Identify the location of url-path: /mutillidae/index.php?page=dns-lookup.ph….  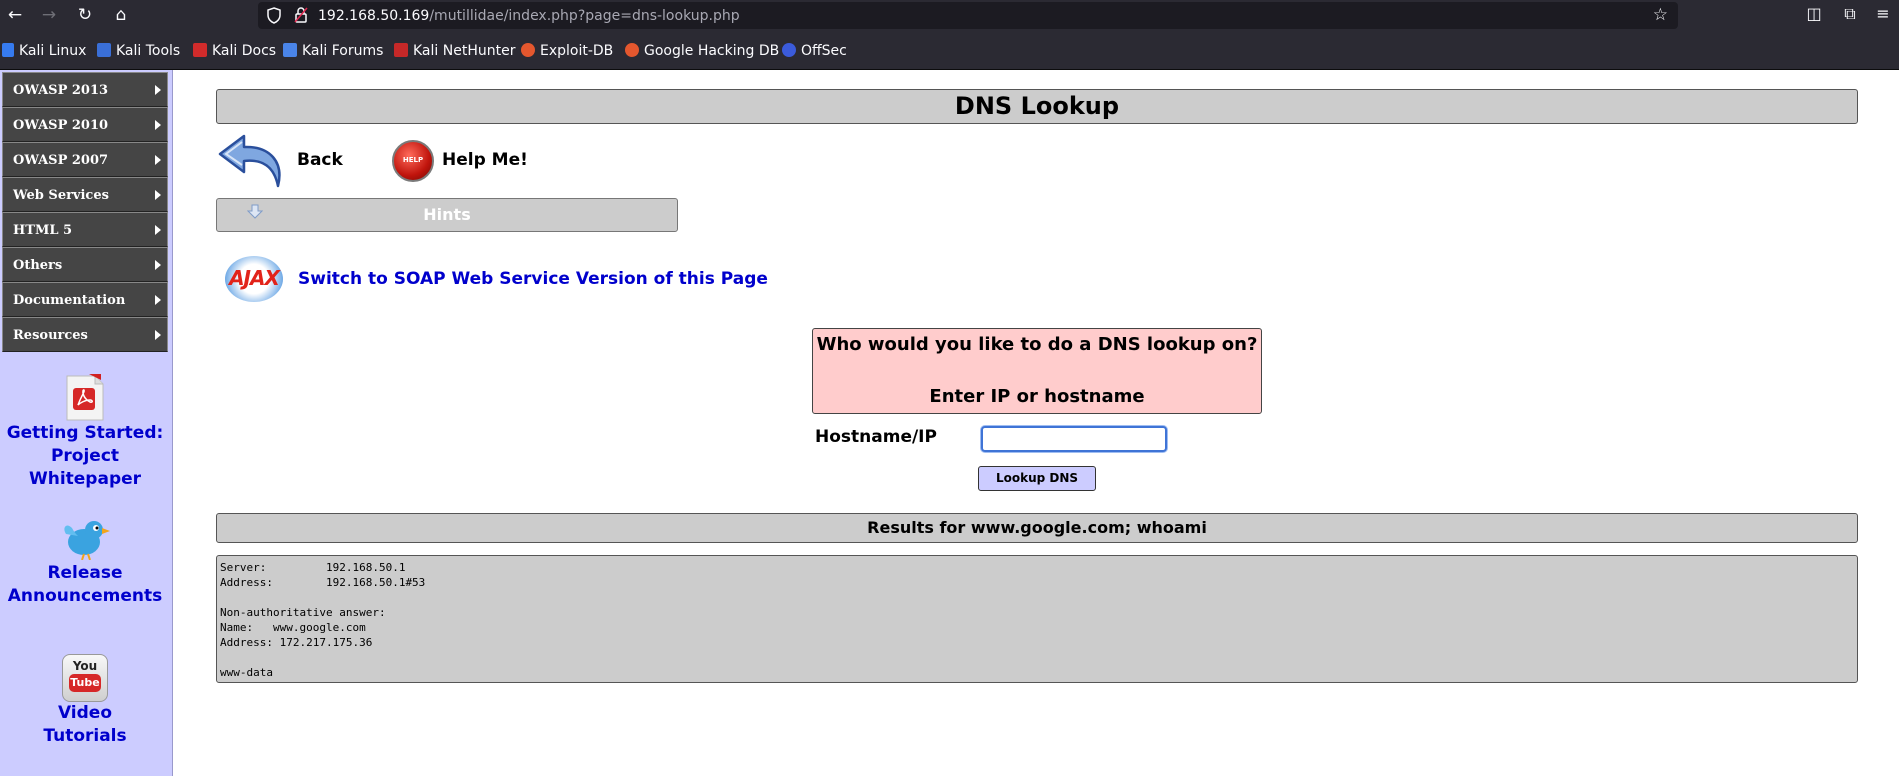
(584, 16).